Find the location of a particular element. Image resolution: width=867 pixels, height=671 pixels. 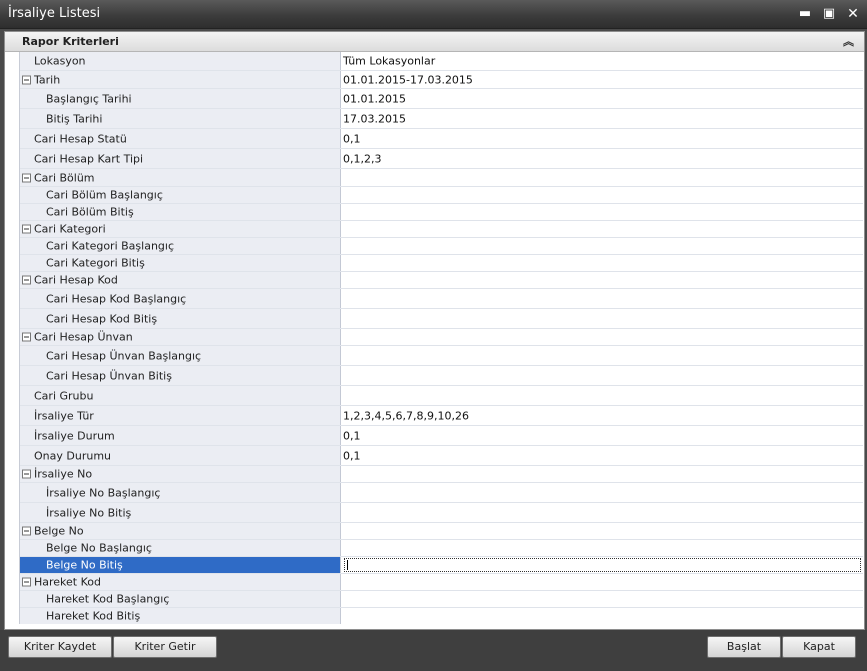

row-value: Tüm Lokasyonlar is located at coordinates (389, 61).